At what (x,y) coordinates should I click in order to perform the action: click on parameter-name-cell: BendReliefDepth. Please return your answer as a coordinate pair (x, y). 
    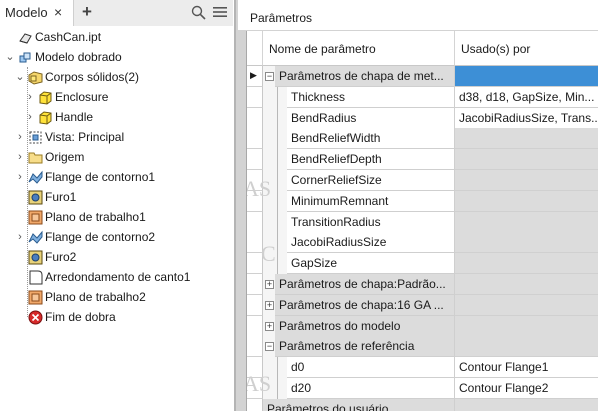
    Looking at the image, I should click on (371, 159).